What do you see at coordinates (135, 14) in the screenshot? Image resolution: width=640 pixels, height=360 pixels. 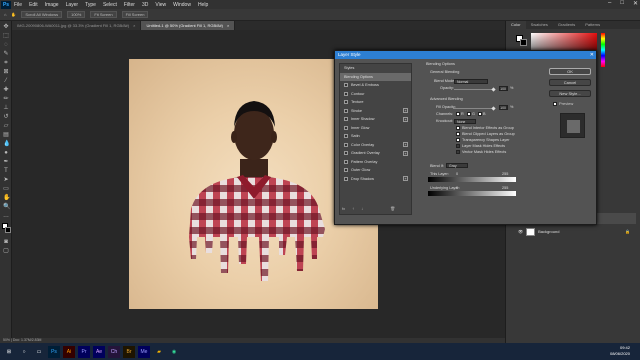 I see `fill-screen-button: Fill Screen` at bounding box center [135, 14].